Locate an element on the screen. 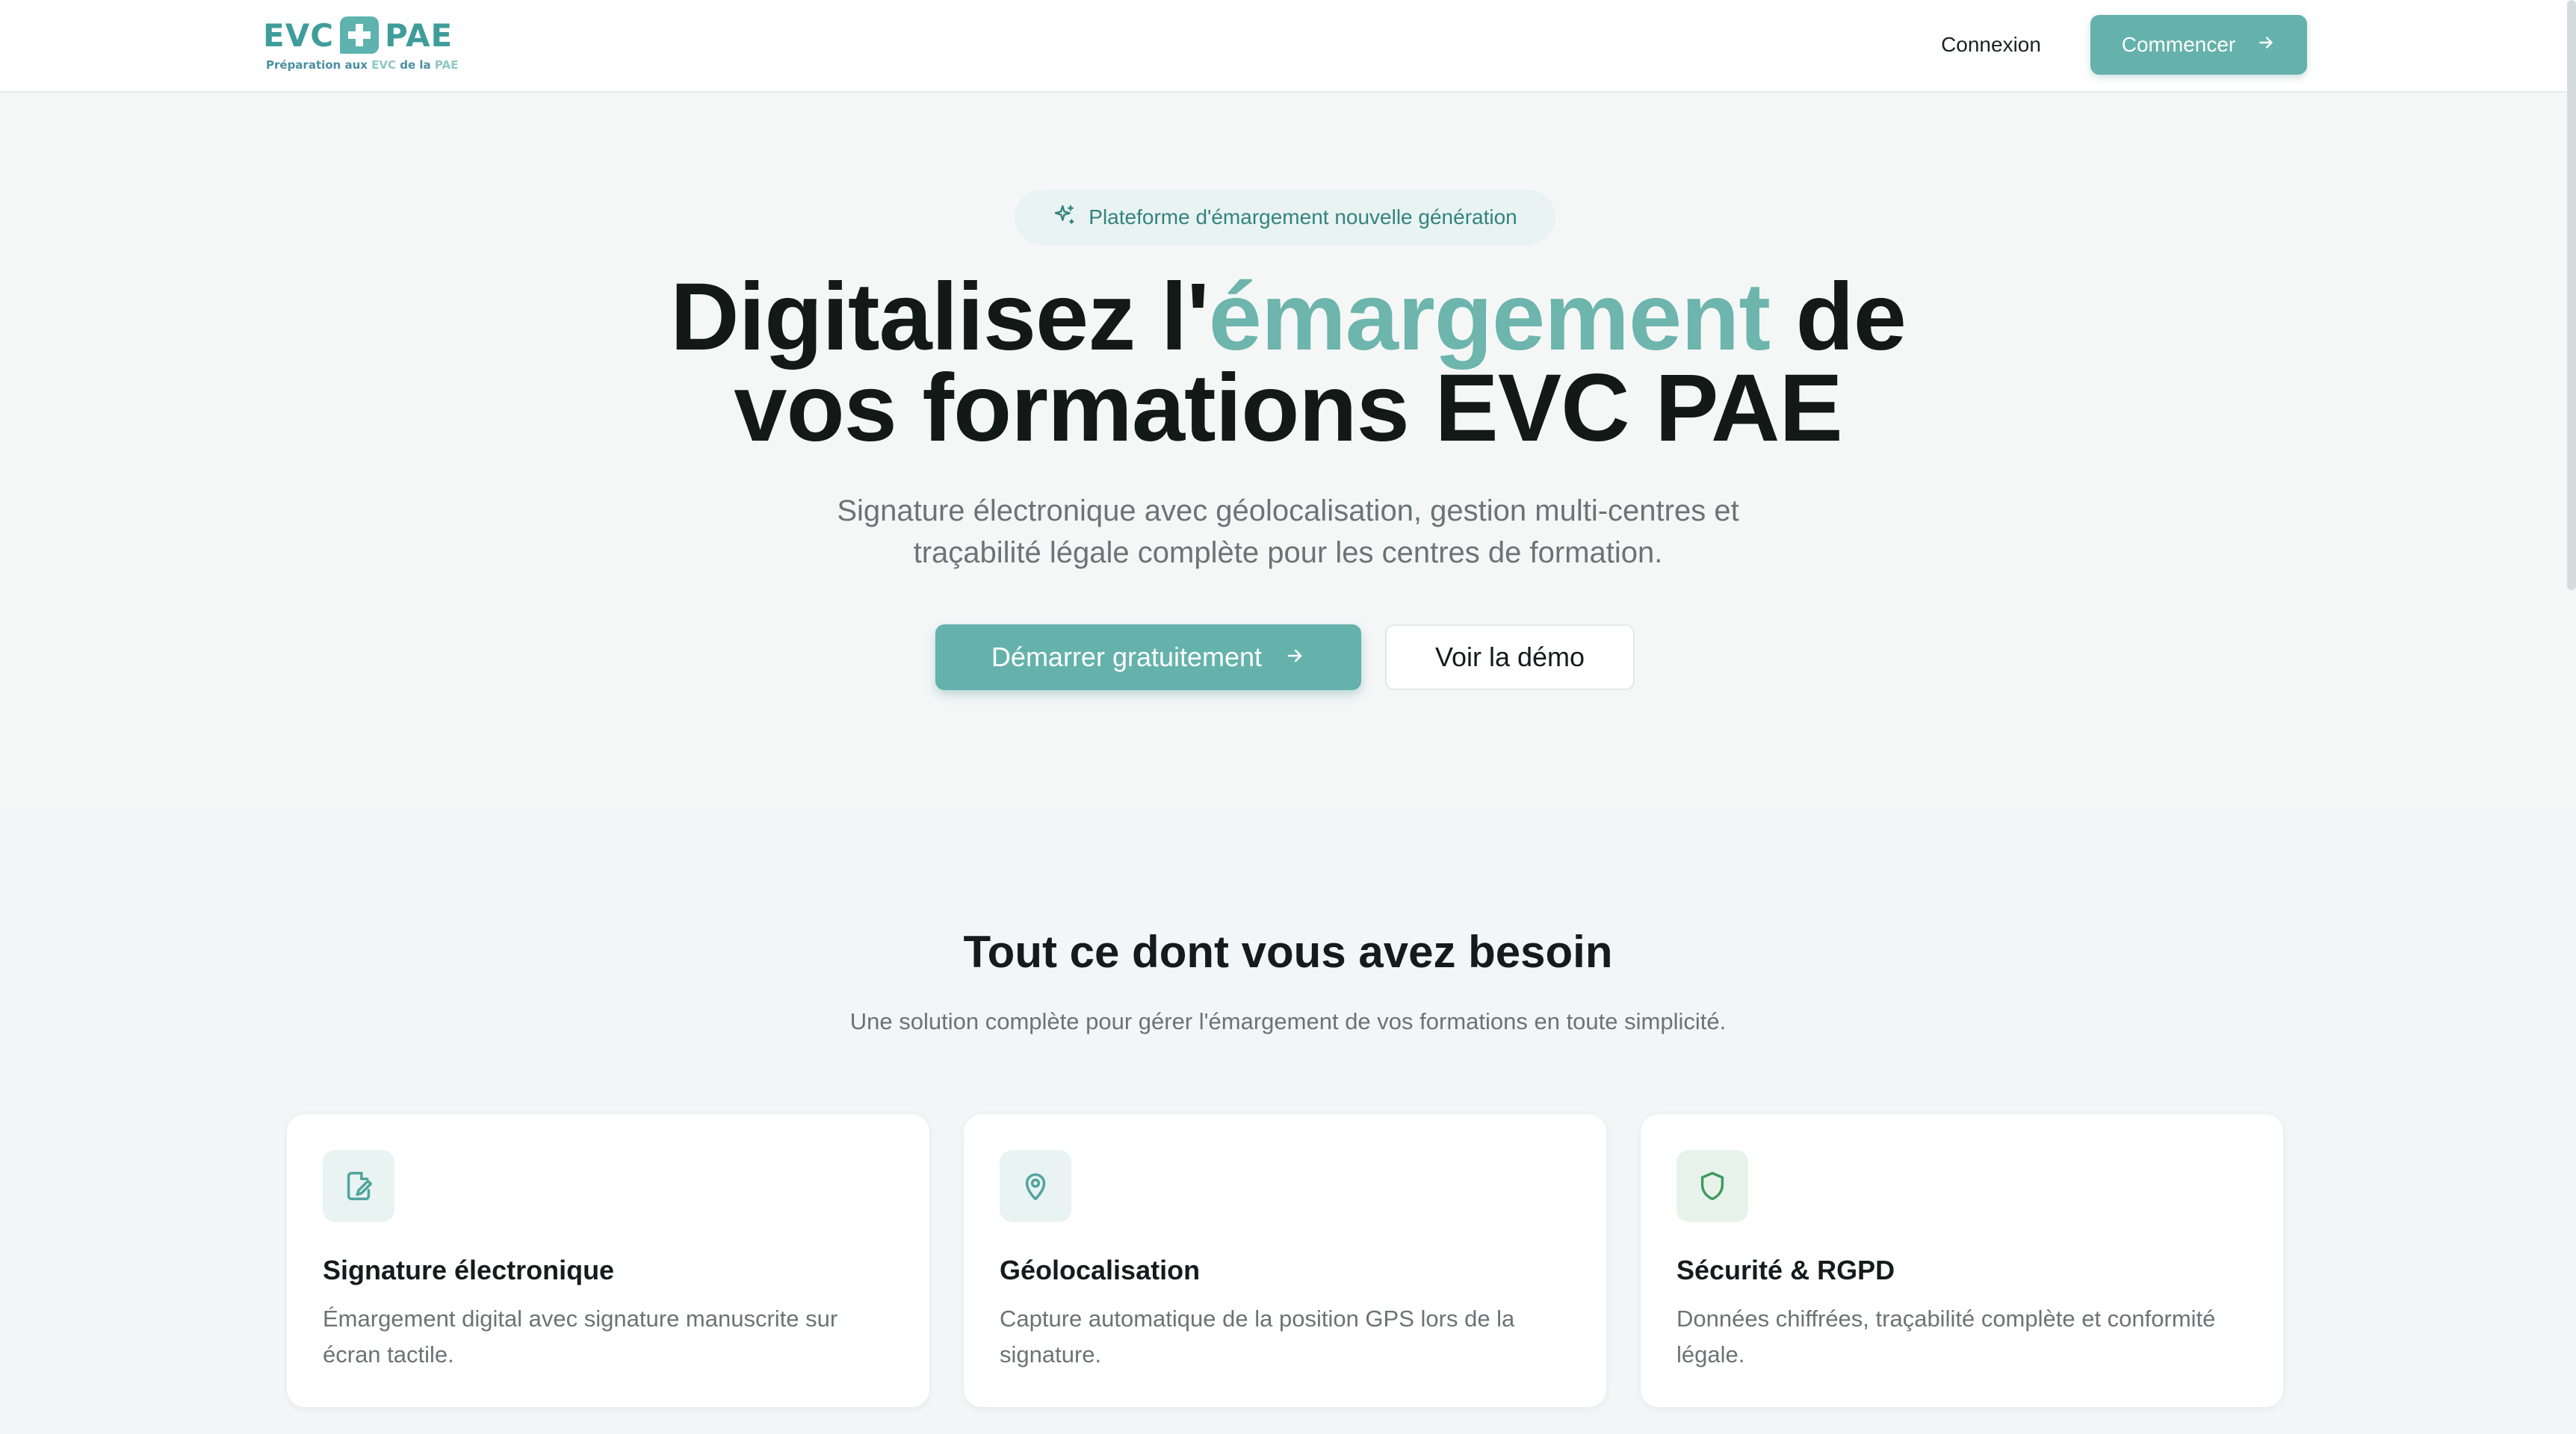 Image resolution: width=2576 pixels, height=1434 pixels. brand-logo: EVC PAE Préparation aux EVC de la PAE is located at coordinates (360, 46).